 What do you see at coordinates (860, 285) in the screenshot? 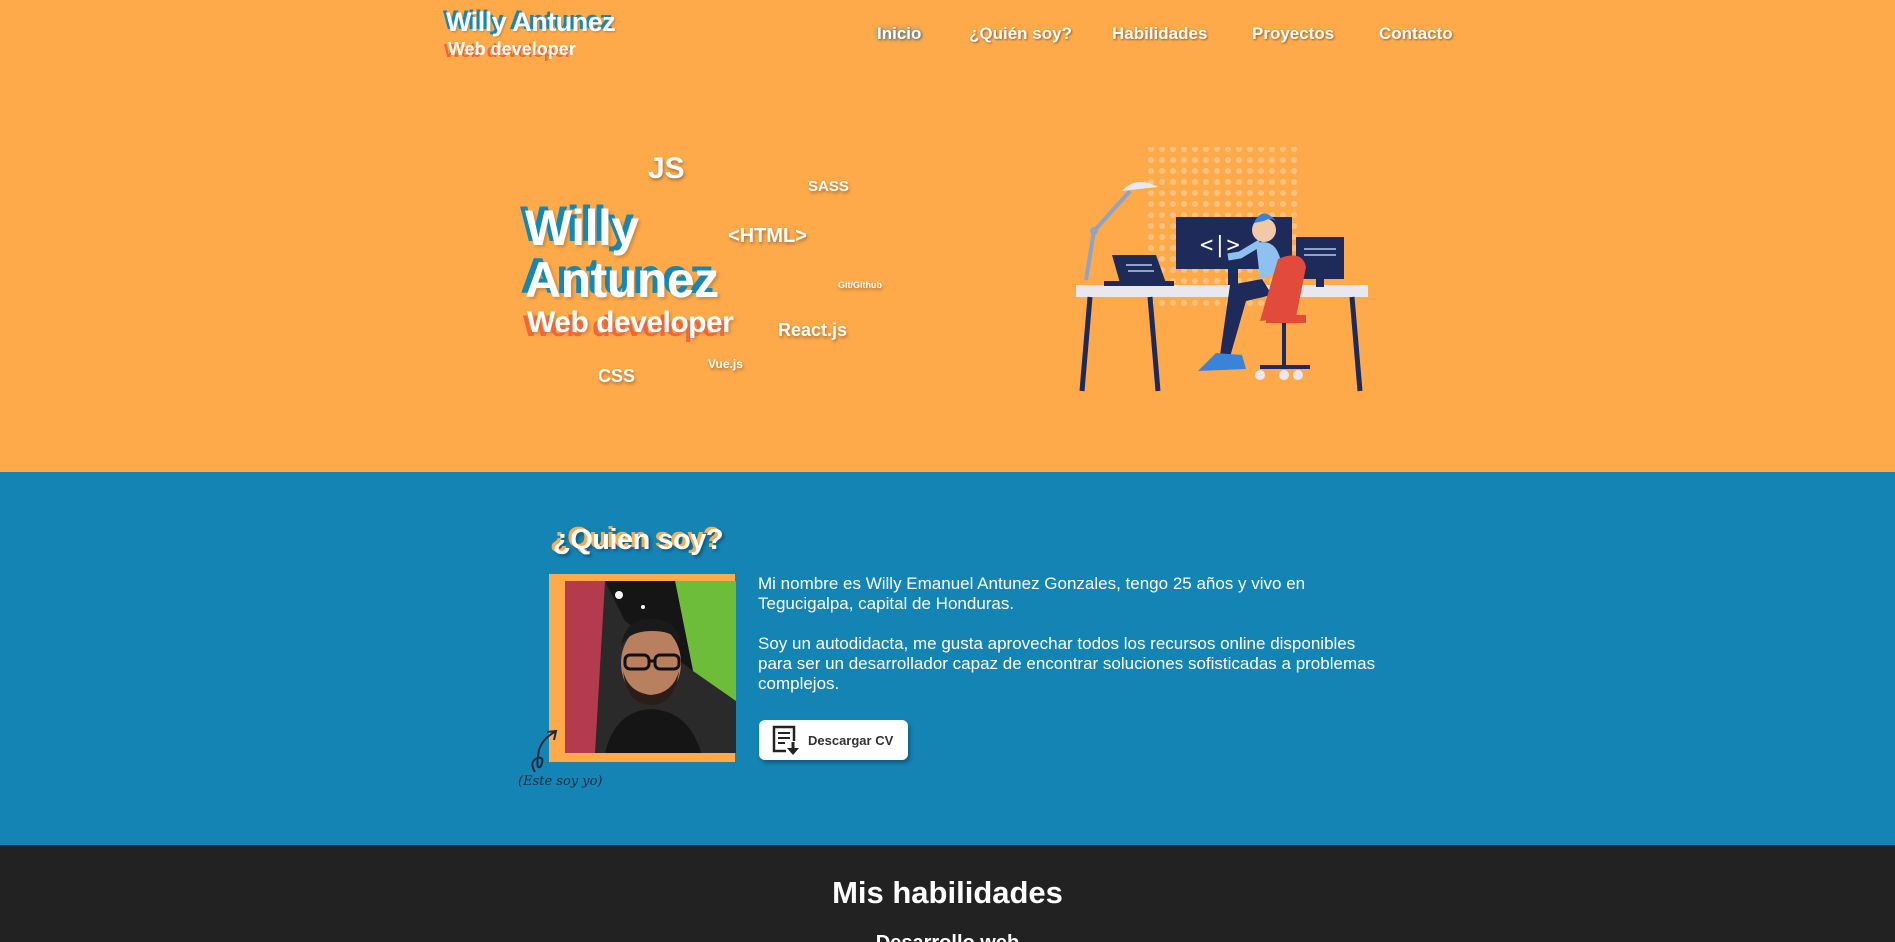
I see `tech-tag-git: Git/Github` at bounding box center [860, 285].